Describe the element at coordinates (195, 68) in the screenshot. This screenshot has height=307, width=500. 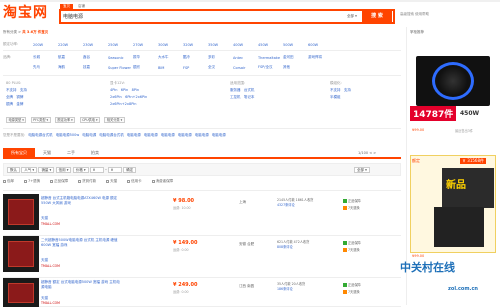
I see `filter-option: FSP` at that location.